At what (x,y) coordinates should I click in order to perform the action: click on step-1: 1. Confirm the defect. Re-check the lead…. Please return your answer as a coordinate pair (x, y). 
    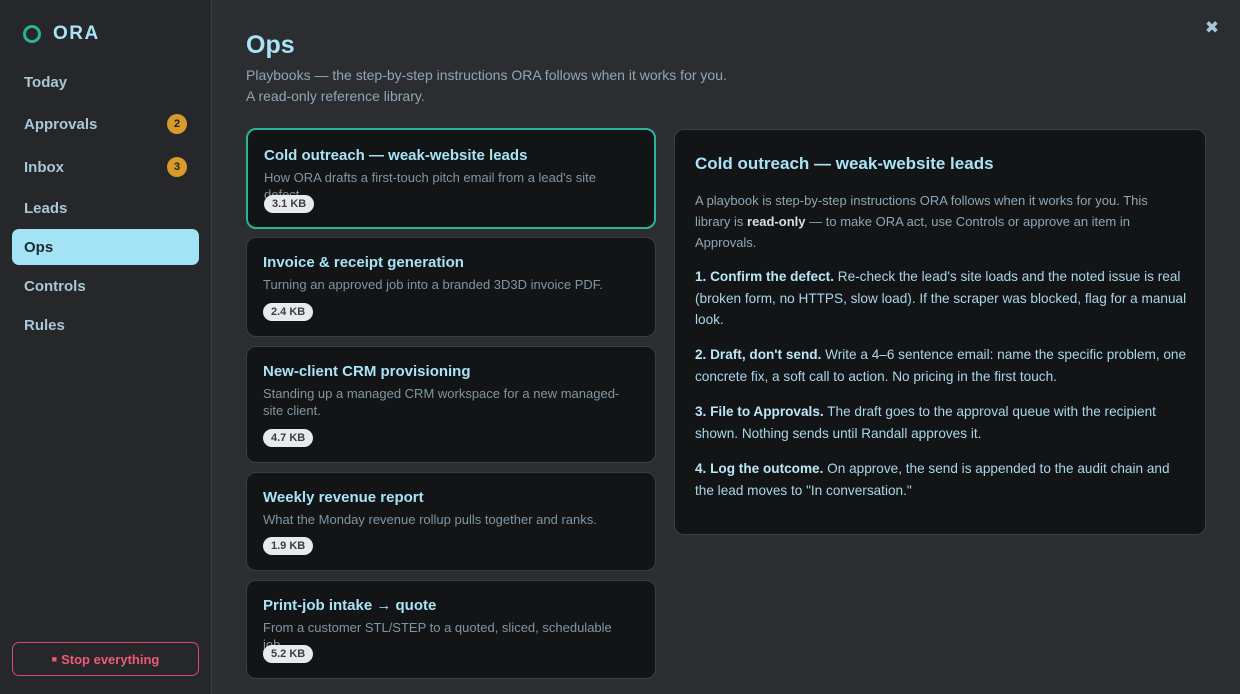
    Looking at the image, I should click on (942, 298).